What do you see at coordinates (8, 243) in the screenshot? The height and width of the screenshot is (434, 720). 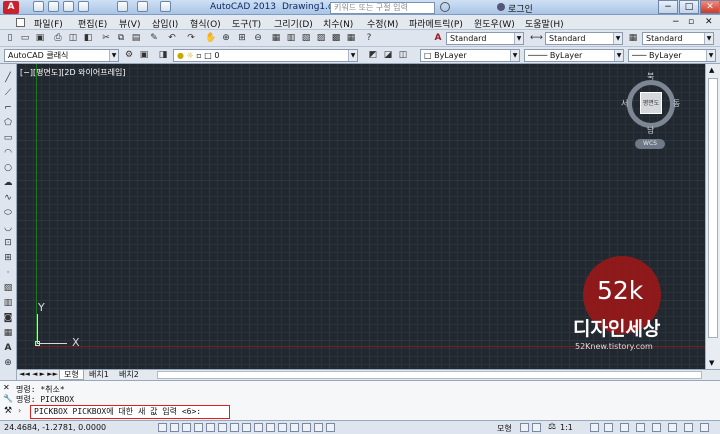 I see `insert-block-icon: ⊡` at bounding box center [8, 243].